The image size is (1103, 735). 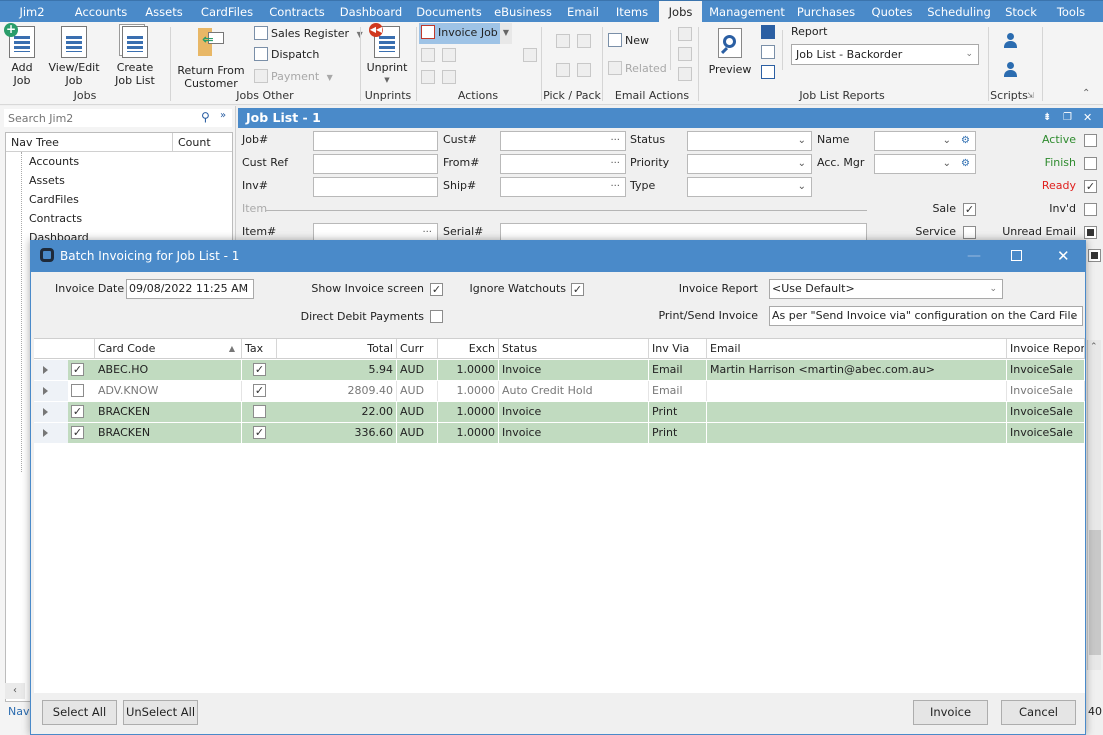 I want to click on print-icon, so click(x=768, y=32).